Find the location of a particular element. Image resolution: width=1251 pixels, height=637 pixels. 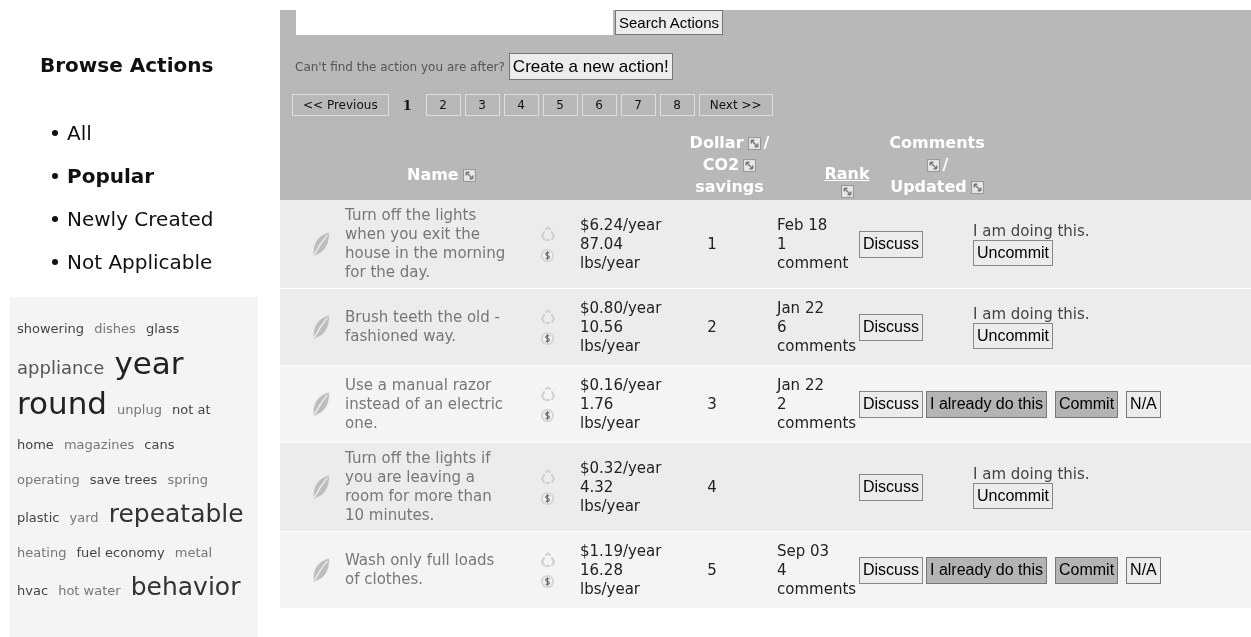

tag-link: fuel economy is located at coordinates (120, 552).